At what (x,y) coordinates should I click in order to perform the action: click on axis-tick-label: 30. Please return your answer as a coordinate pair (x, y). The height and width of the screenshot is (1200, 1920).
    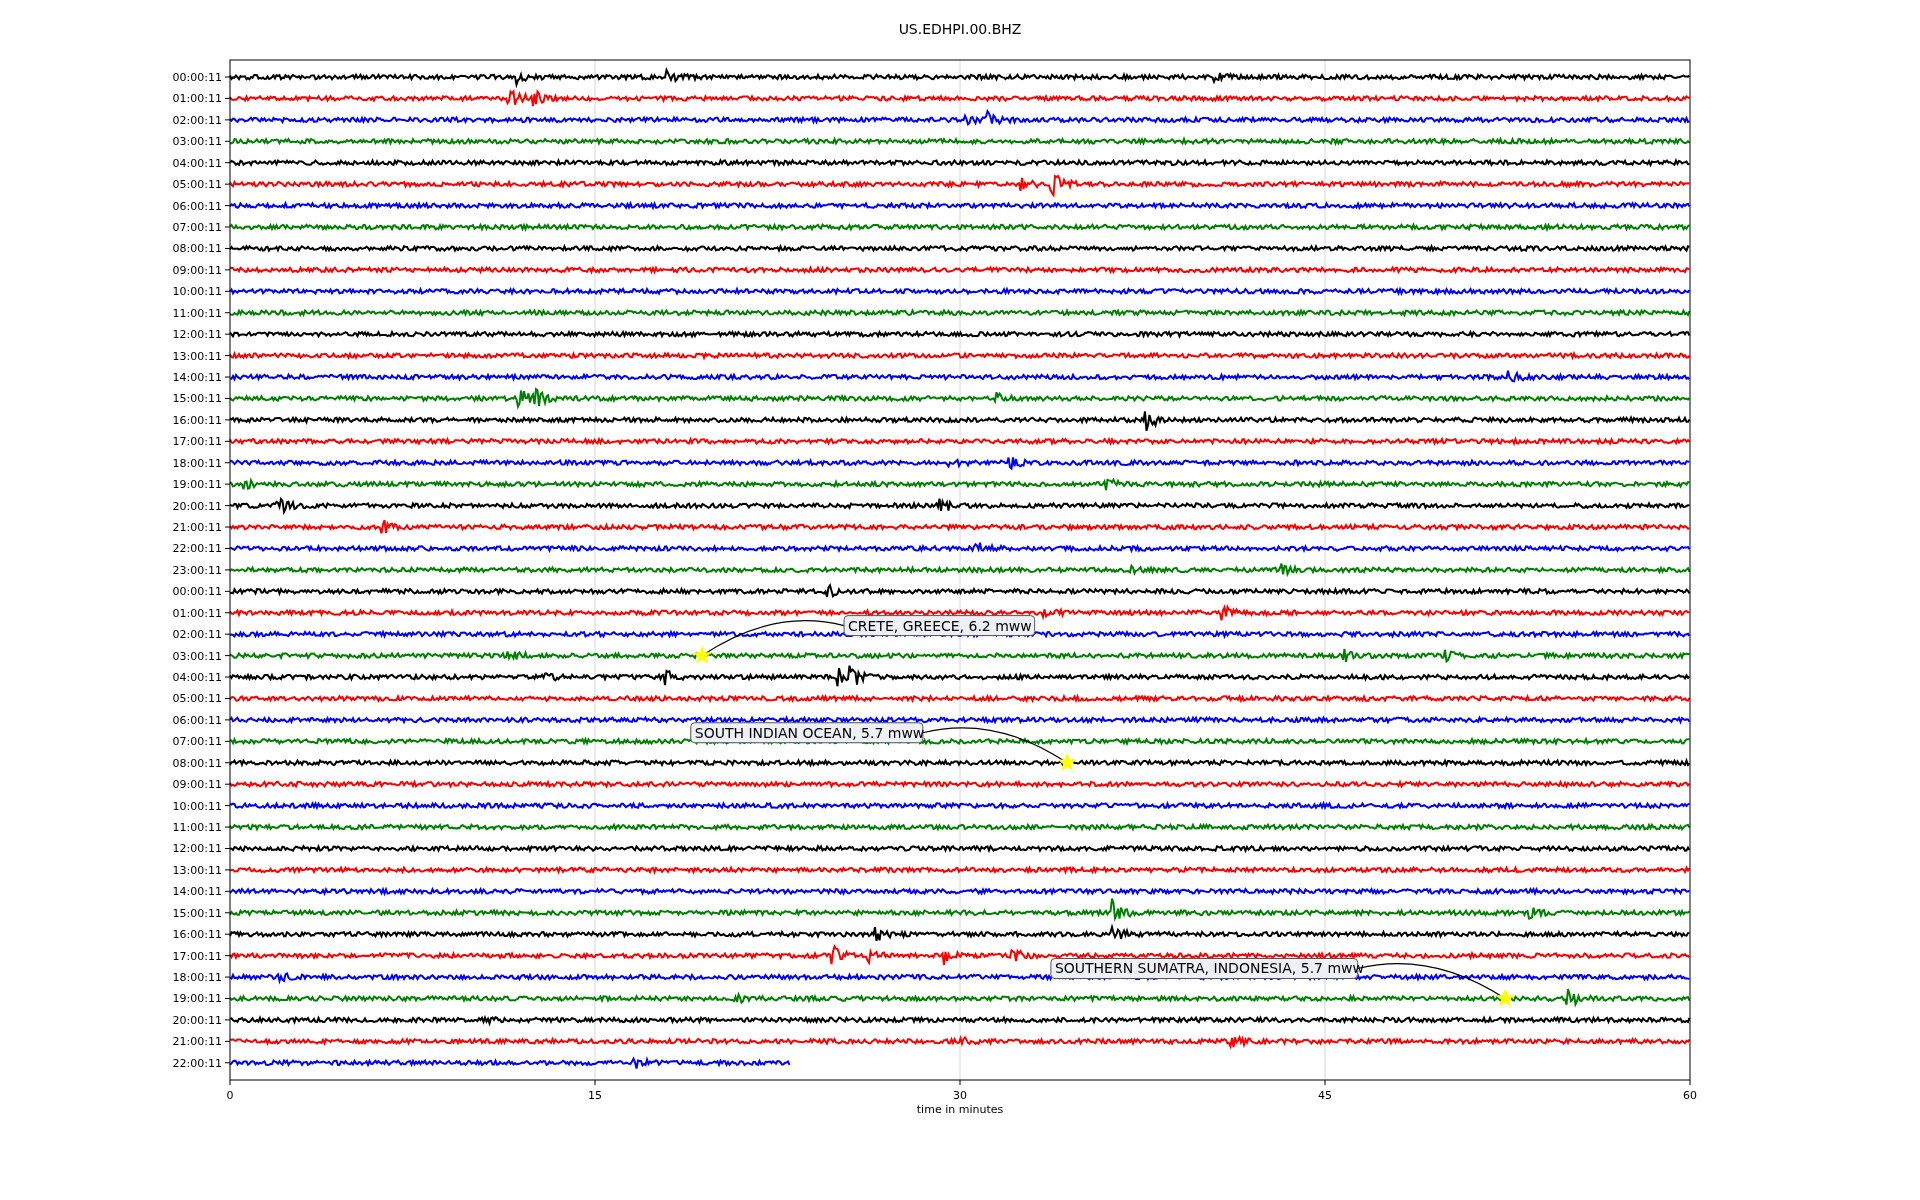
    Looking at the image, I should click on (960, 1095).